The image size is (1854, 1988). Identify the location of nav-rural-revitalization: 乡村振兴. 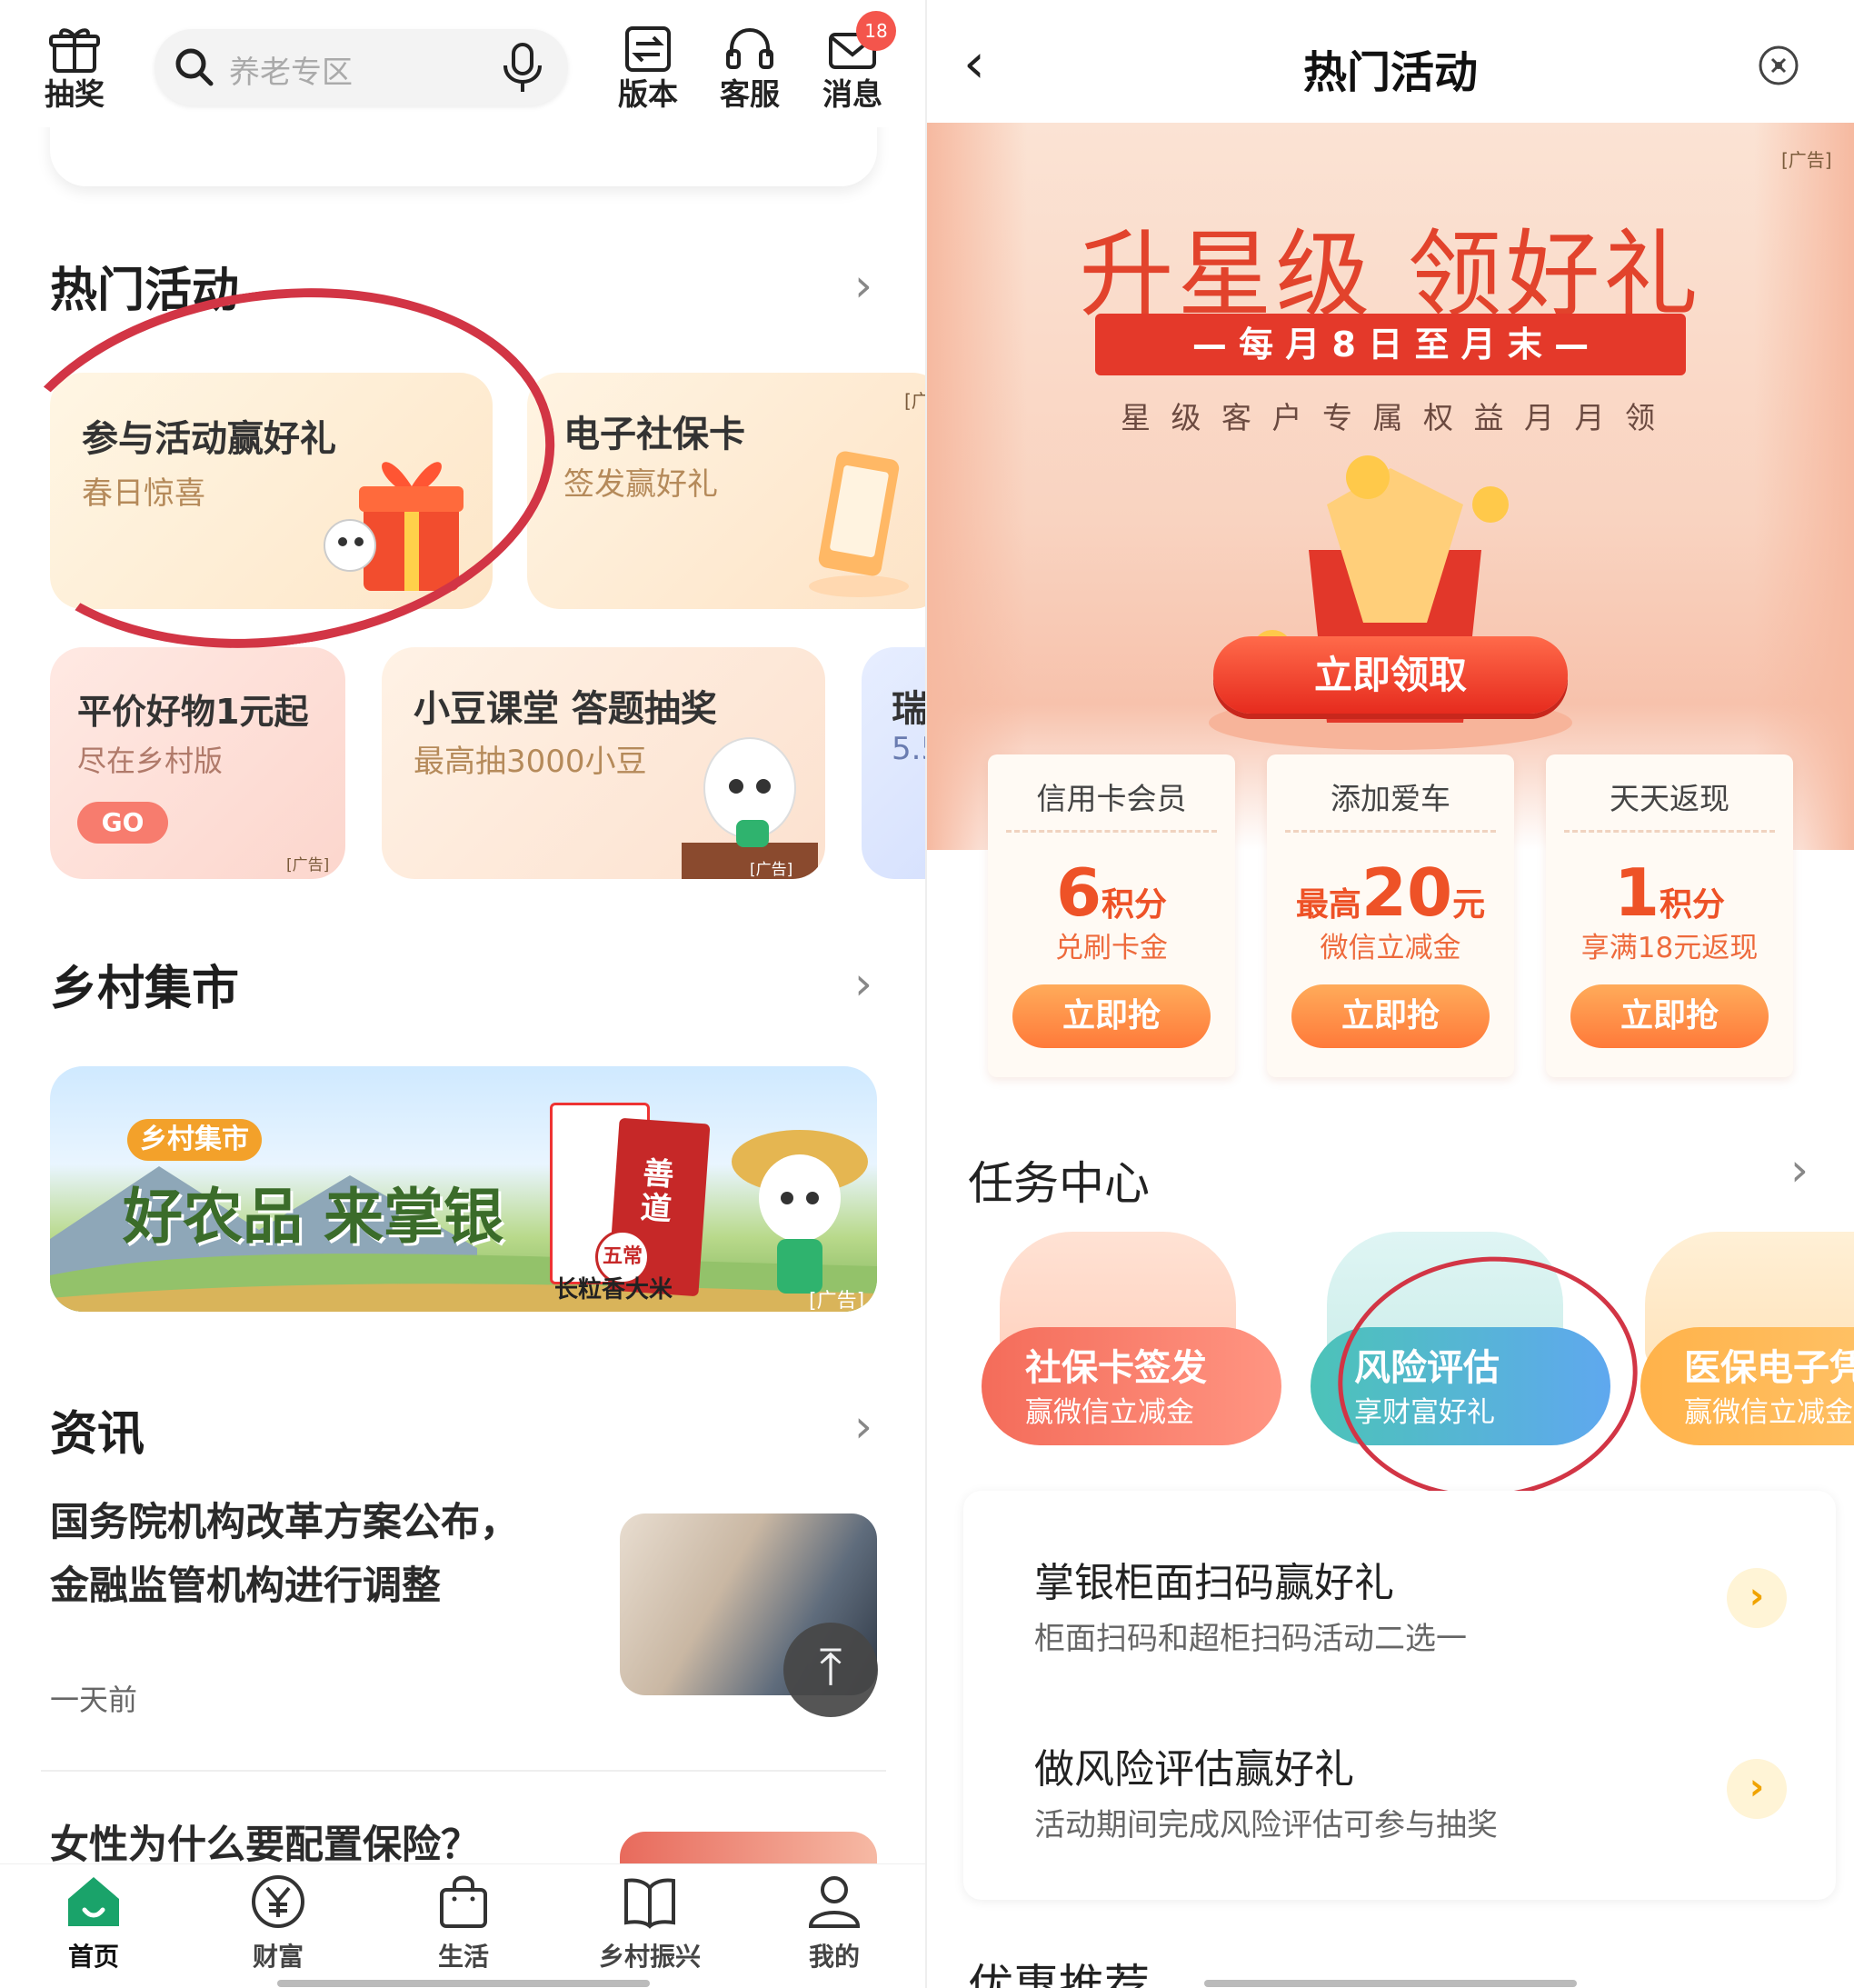
(649, 1923).